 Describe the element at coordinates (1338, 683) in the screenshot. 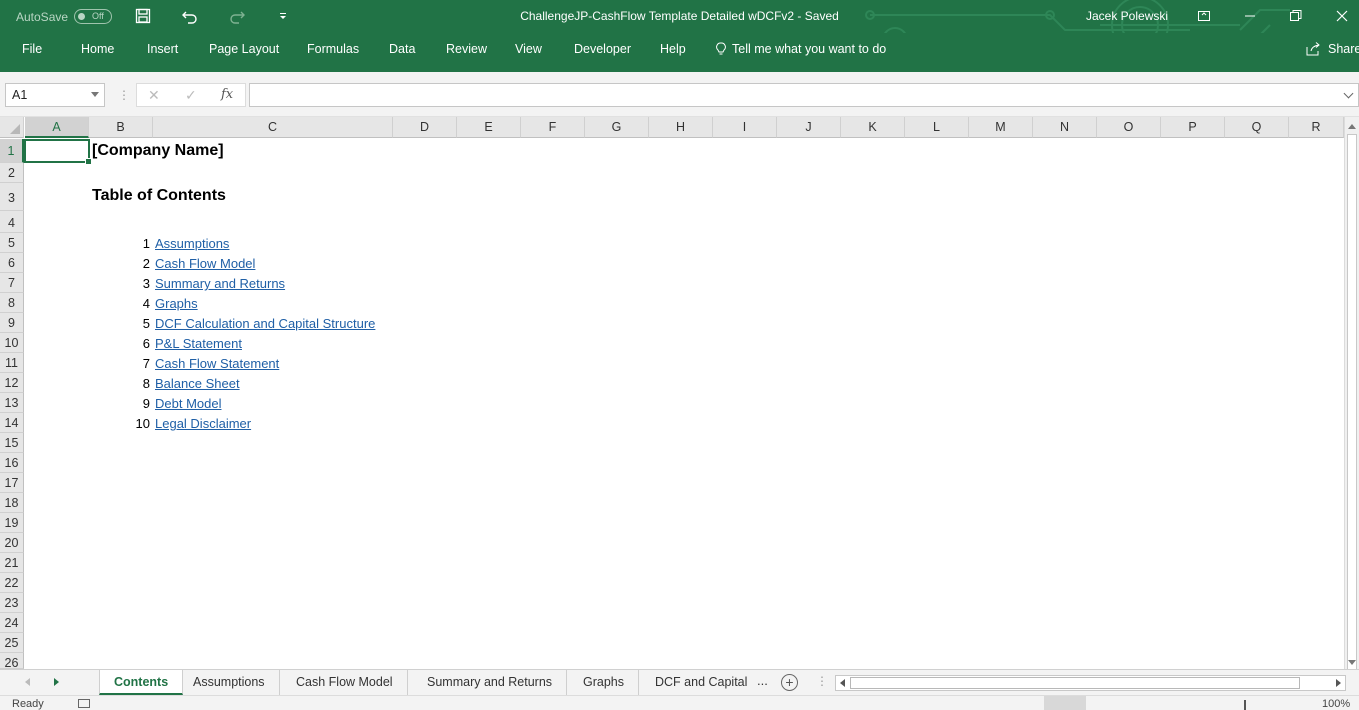

I see `scroll-right-icon` at that location.